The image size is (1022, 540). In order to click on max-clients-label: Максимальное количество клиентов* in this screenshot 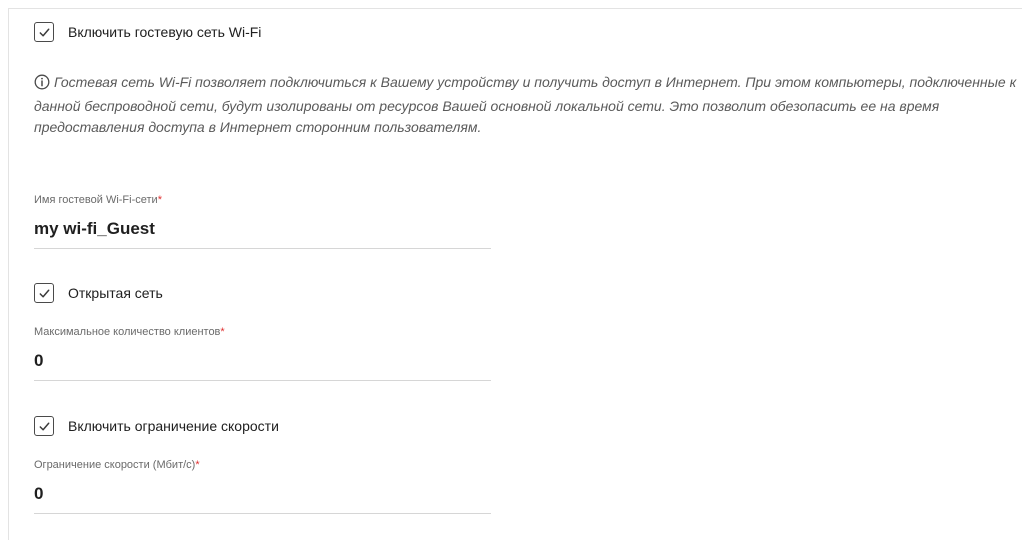, I will do `click(129, 332)`.